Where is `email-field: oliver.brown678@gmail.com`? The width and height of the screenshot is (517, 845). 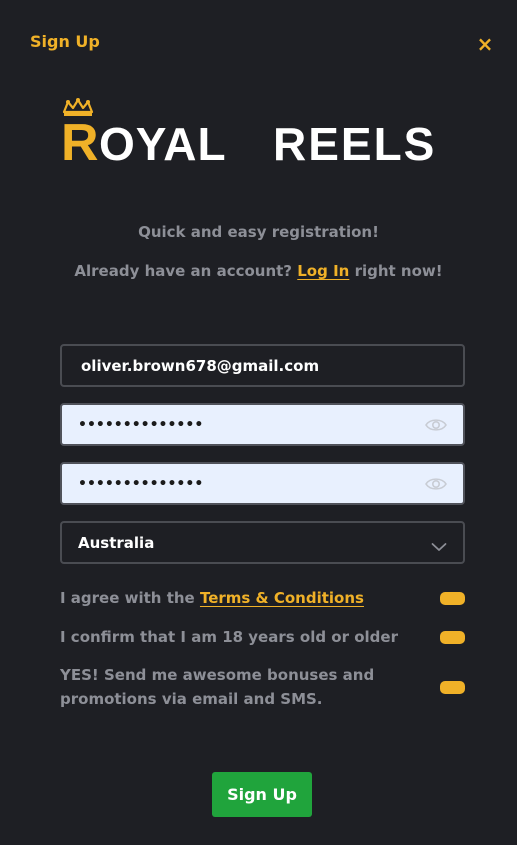 email-field: oliver.brown678@gmail.com is located at coordinates (262, 365).